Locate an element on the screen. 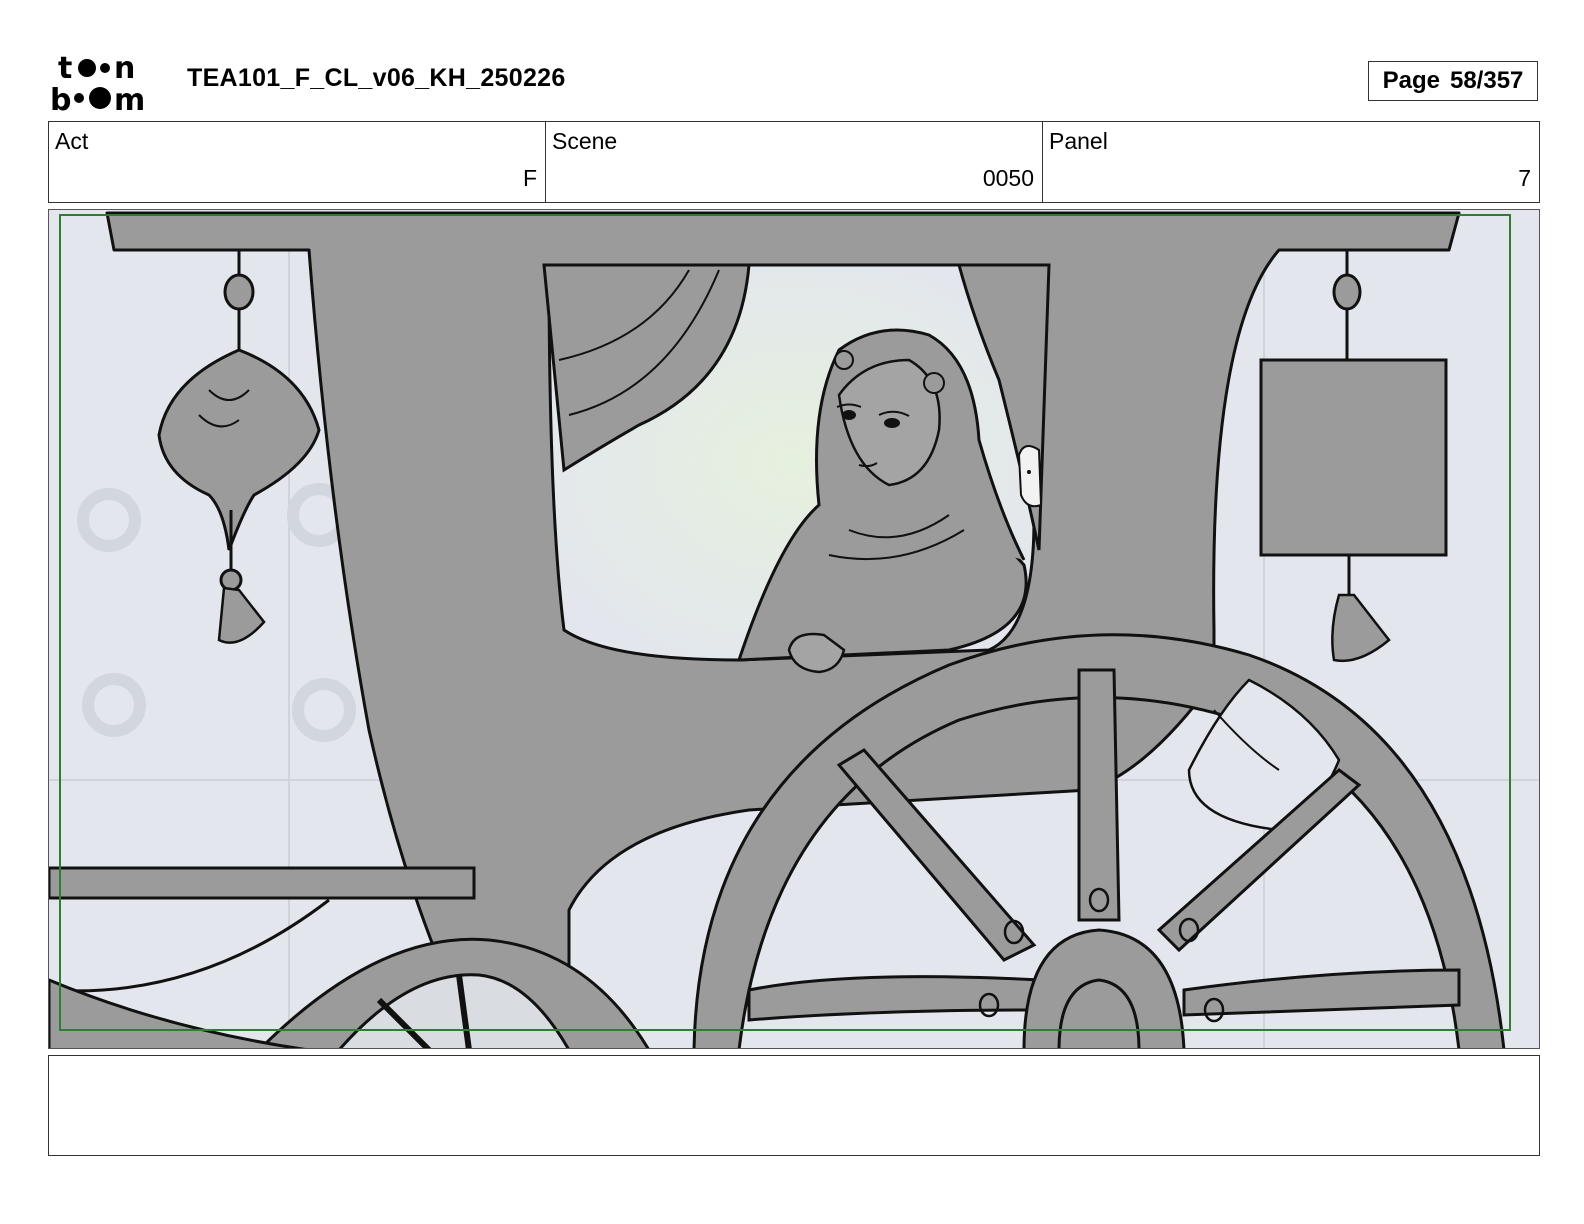  act-cell: Act F is located at coordinates (297, 162).